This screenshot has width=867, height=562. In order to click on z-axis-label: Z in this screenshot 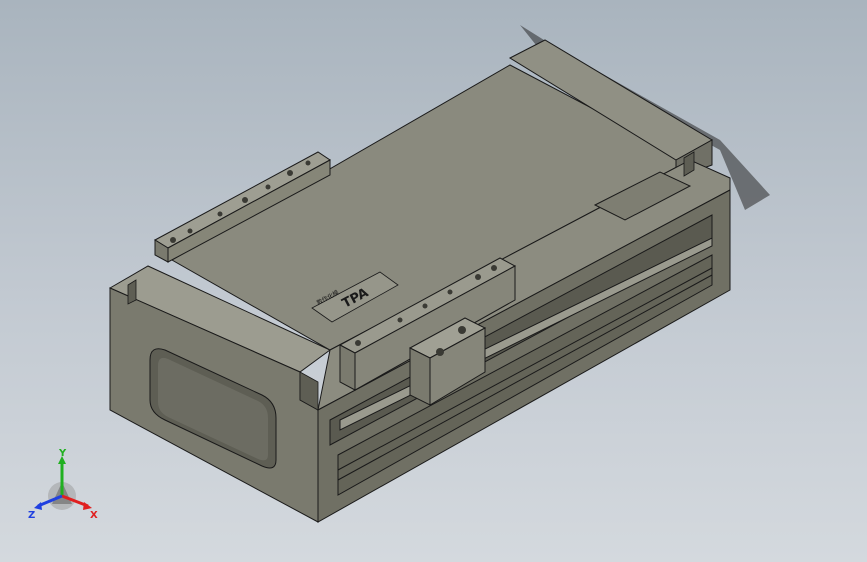, I will do `click(31, 515)`.